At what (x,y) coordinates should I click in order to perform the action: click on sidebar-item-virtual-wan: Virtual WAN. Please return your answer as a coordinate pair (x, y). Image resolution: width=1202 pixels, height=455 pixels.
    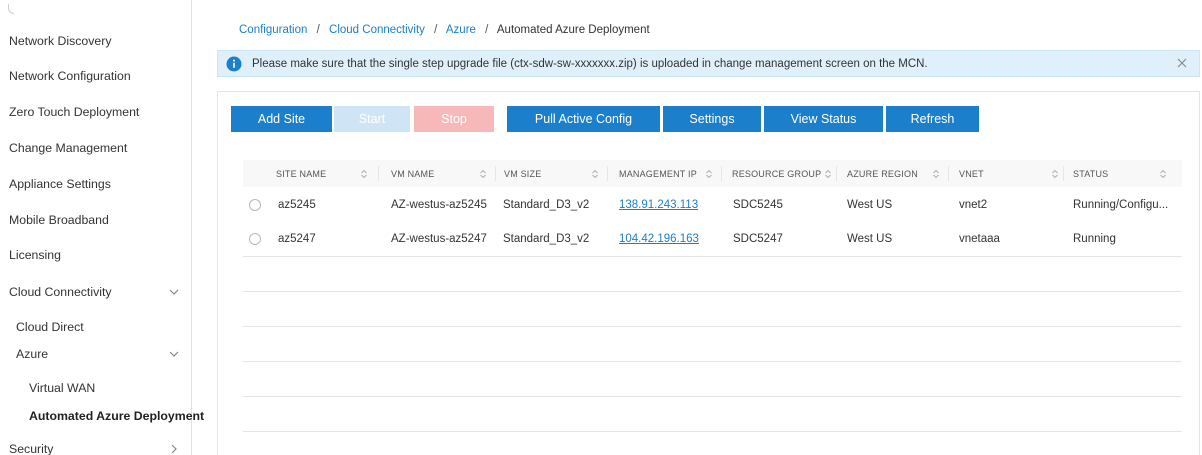
    Looking at the image, I should click on (110, 388).